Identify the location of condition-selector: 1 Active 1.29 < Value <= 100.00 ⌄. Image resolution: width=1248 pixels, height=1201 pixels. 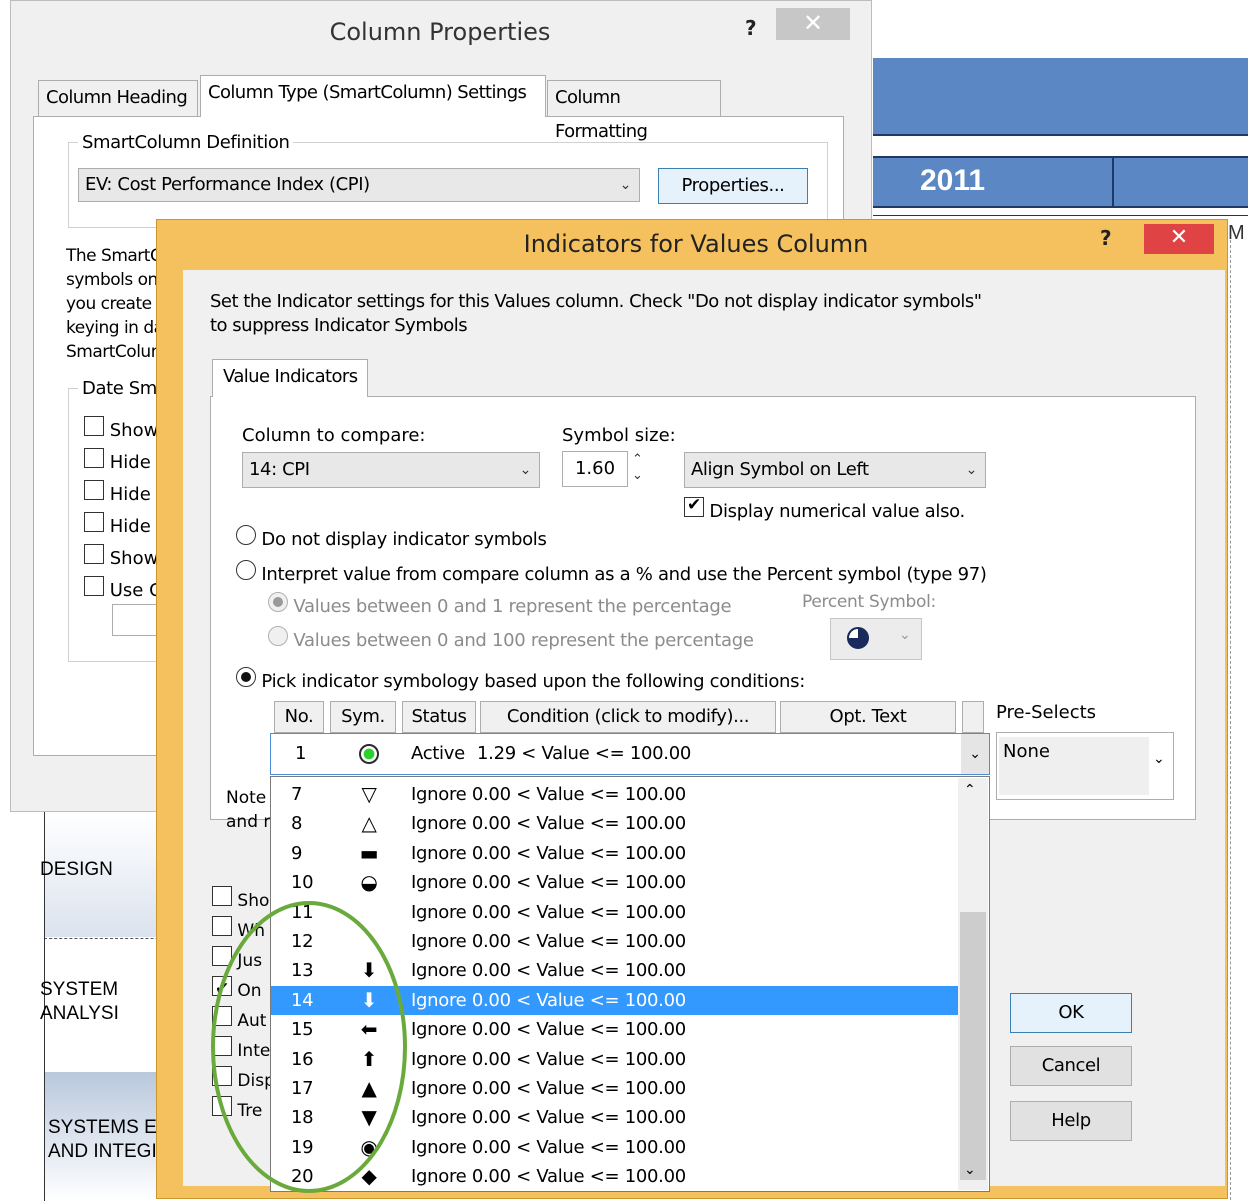
(630, 754).